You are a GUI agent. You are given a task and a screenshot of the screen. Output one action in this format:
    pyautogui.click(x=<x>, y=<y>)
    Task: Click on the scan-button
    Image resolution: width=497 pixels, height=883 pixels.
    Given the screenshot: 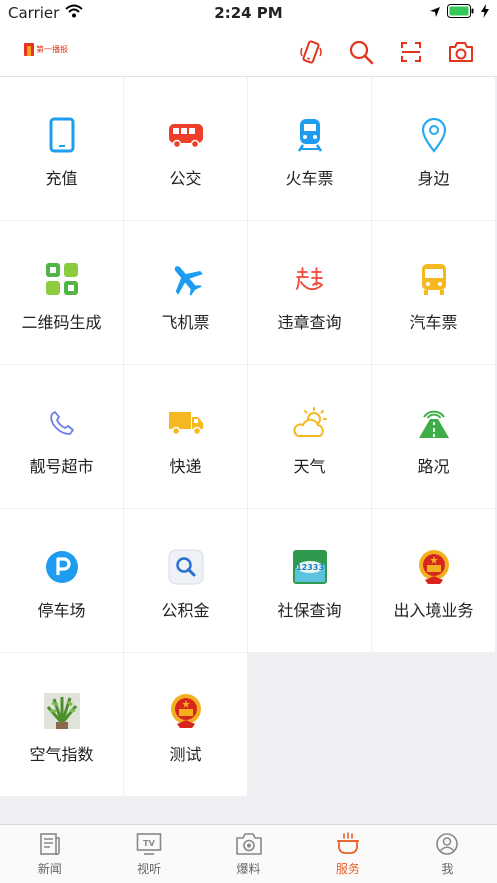 What is the action you would take?
    pyautogui.click(x=411, y=52)
    